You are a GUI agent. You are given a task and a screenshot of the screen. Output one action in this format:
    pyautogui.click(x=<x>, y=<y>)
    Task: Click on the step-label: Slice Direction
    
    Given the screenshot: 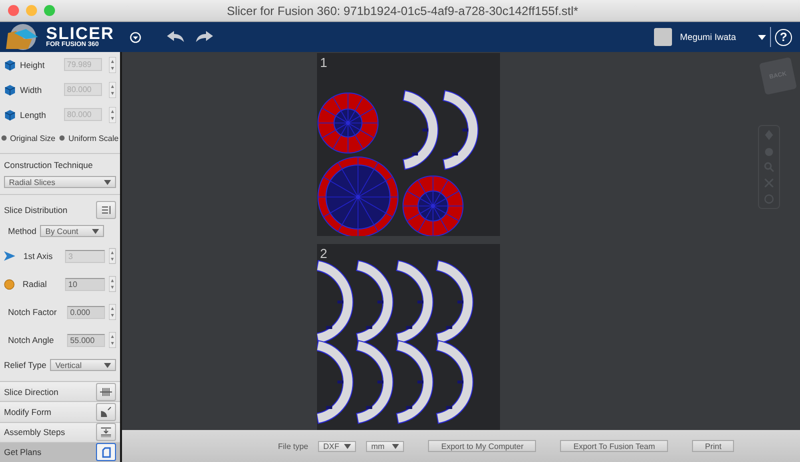 What is the action you would take?
    pyautogui.click(x=31, y=391)
    